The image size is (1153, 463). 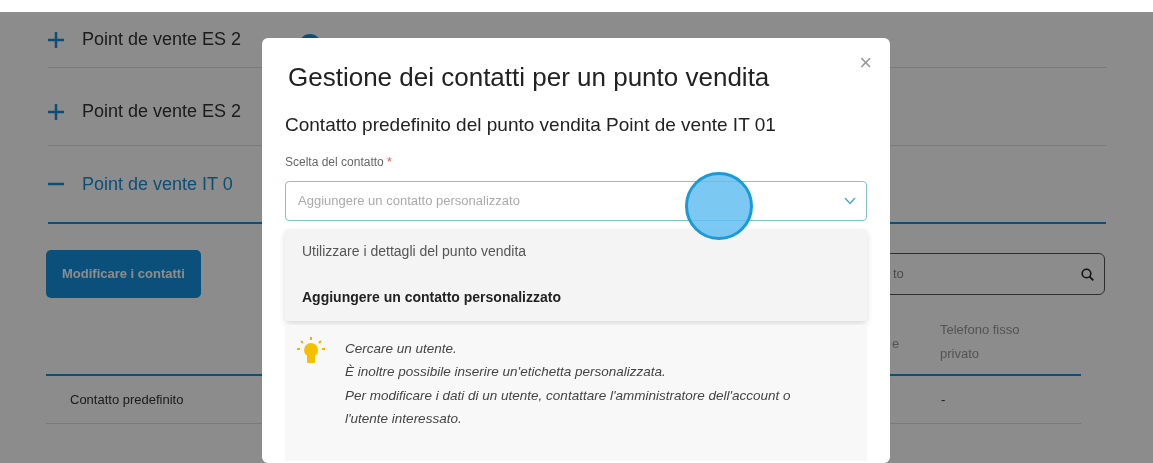 I want to click on hint-text: l'utente interessato., so click(x=404, y=419).